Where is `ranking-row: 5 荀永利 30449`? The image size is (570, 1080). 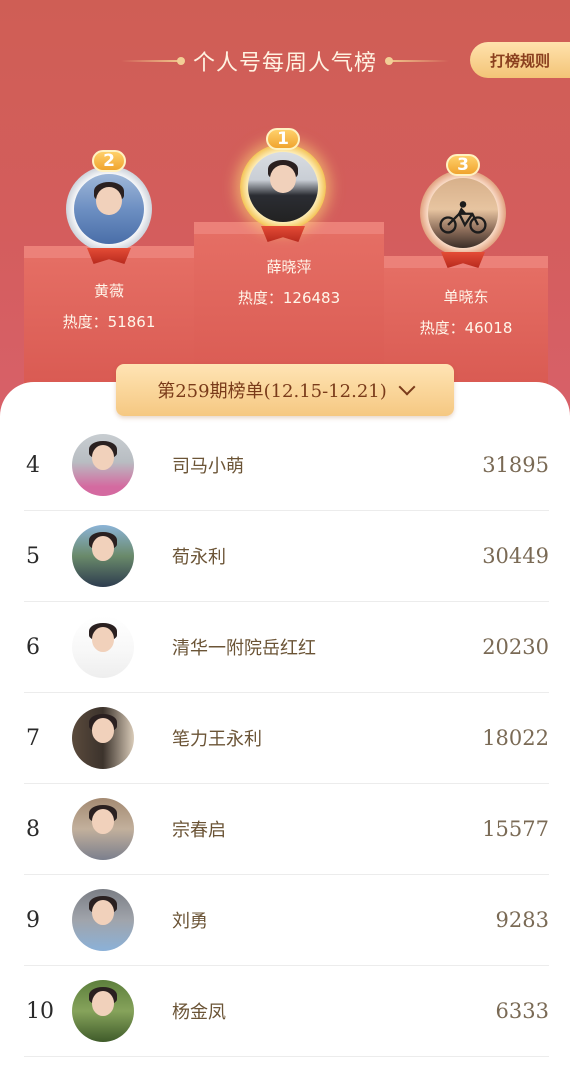 ranking-row: 5 荀永利 30449 is located at coordinates (286, 556).